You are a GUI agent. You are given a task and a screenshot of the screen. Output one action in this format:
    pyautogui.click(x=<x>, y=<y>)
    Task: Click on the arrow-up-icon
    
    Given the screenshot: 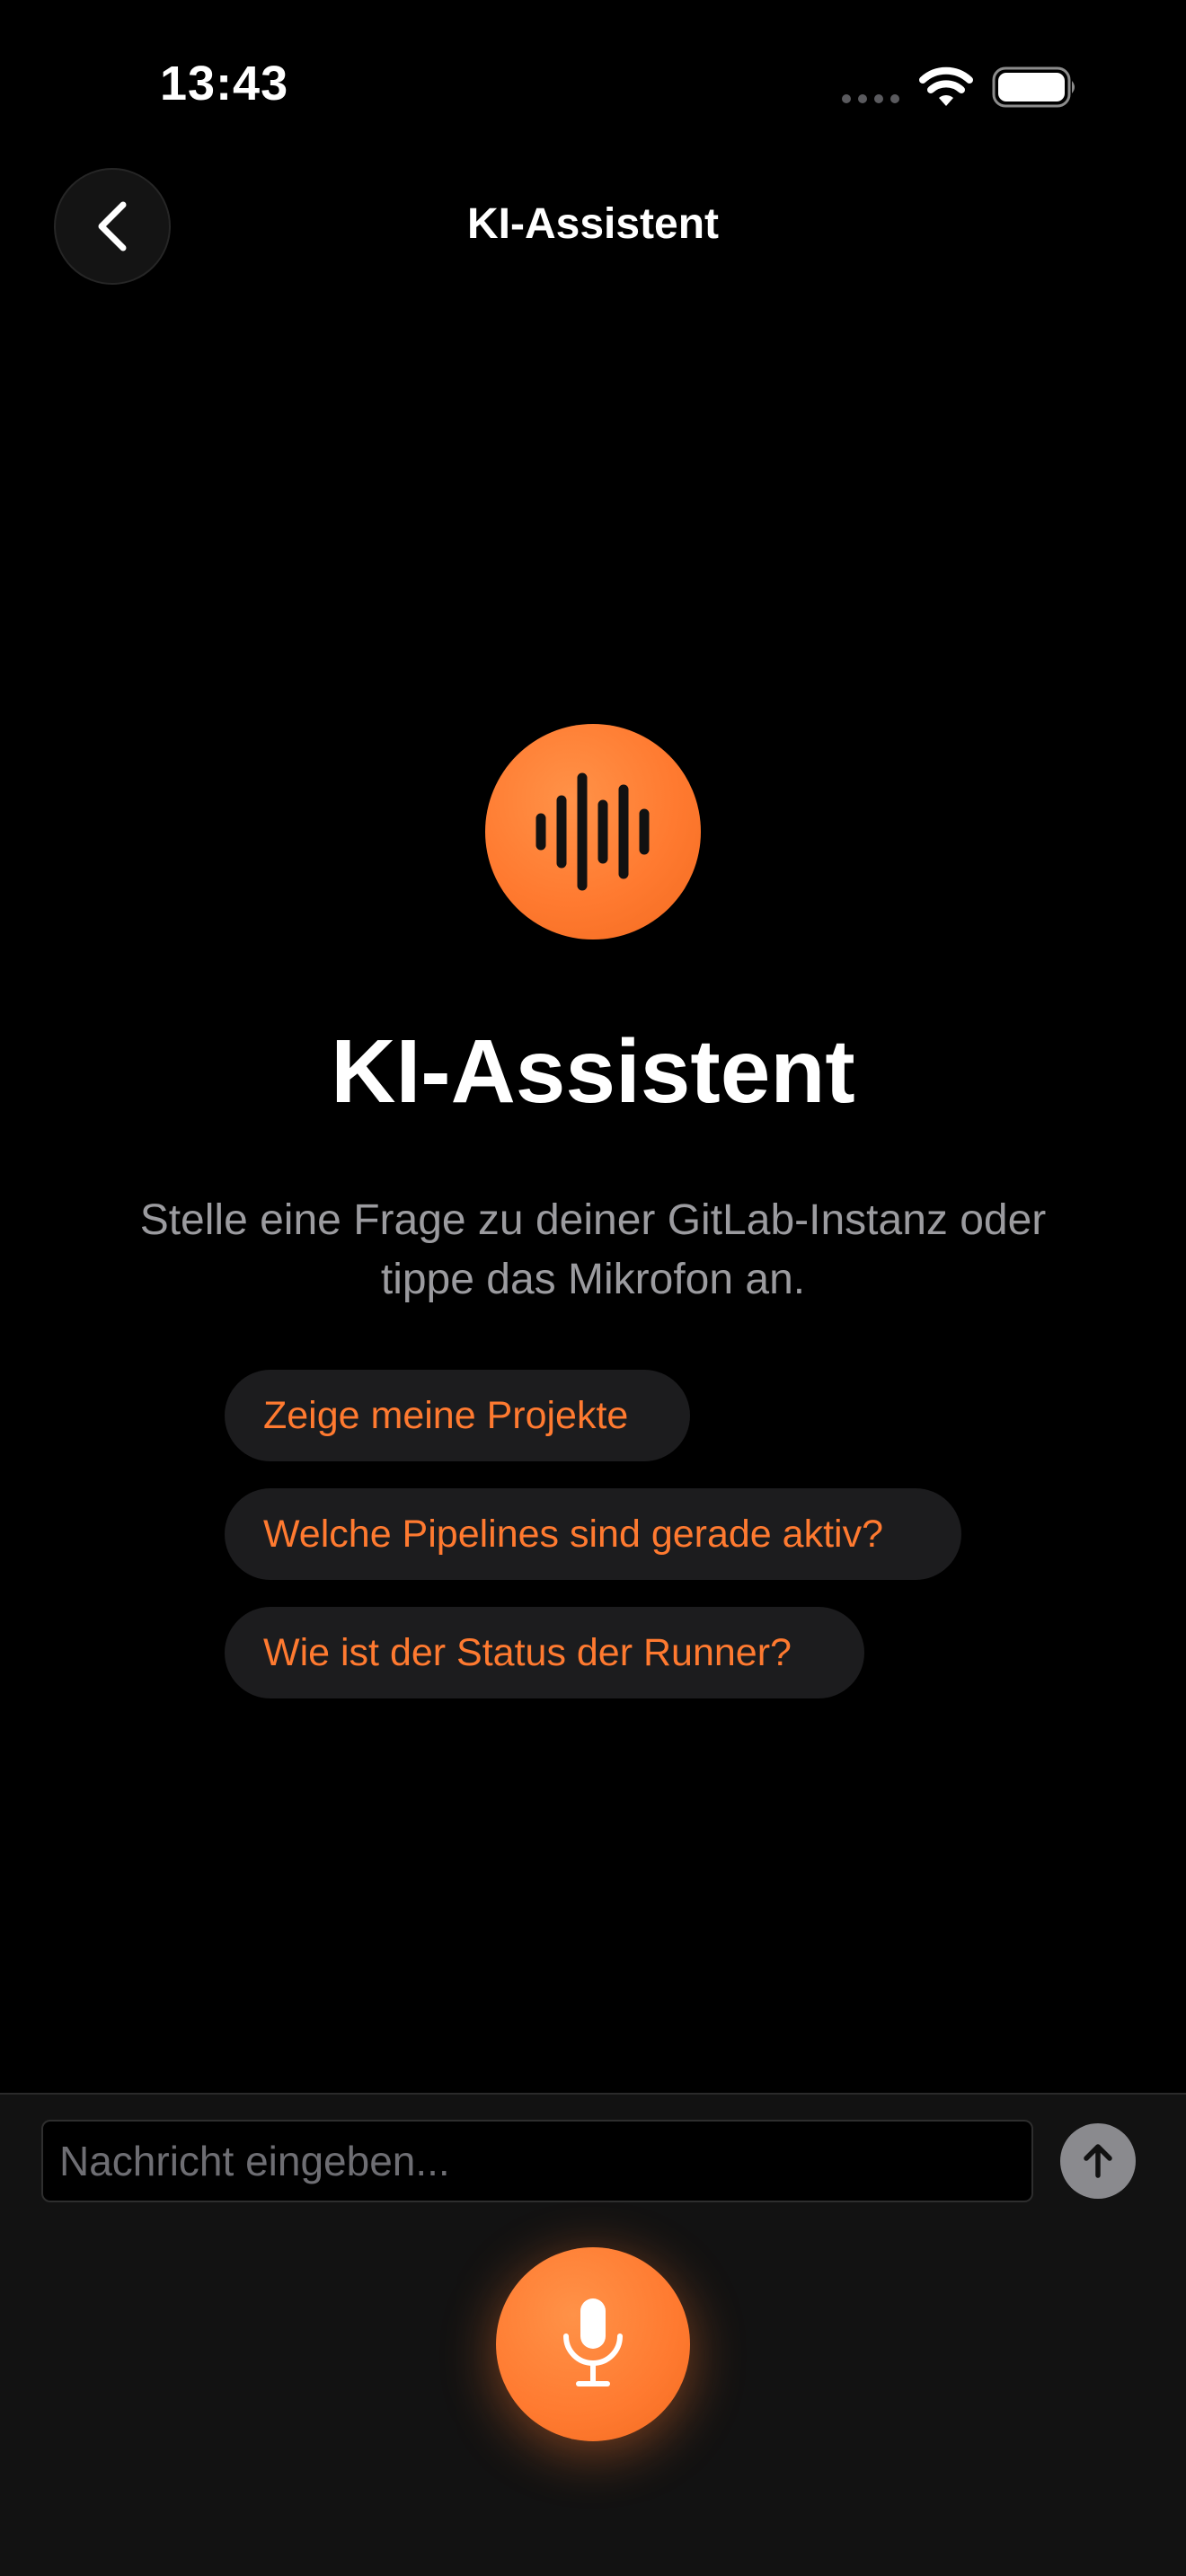 What is the action you would take?
    pyautogui.click(x=1098, y=2161)
    